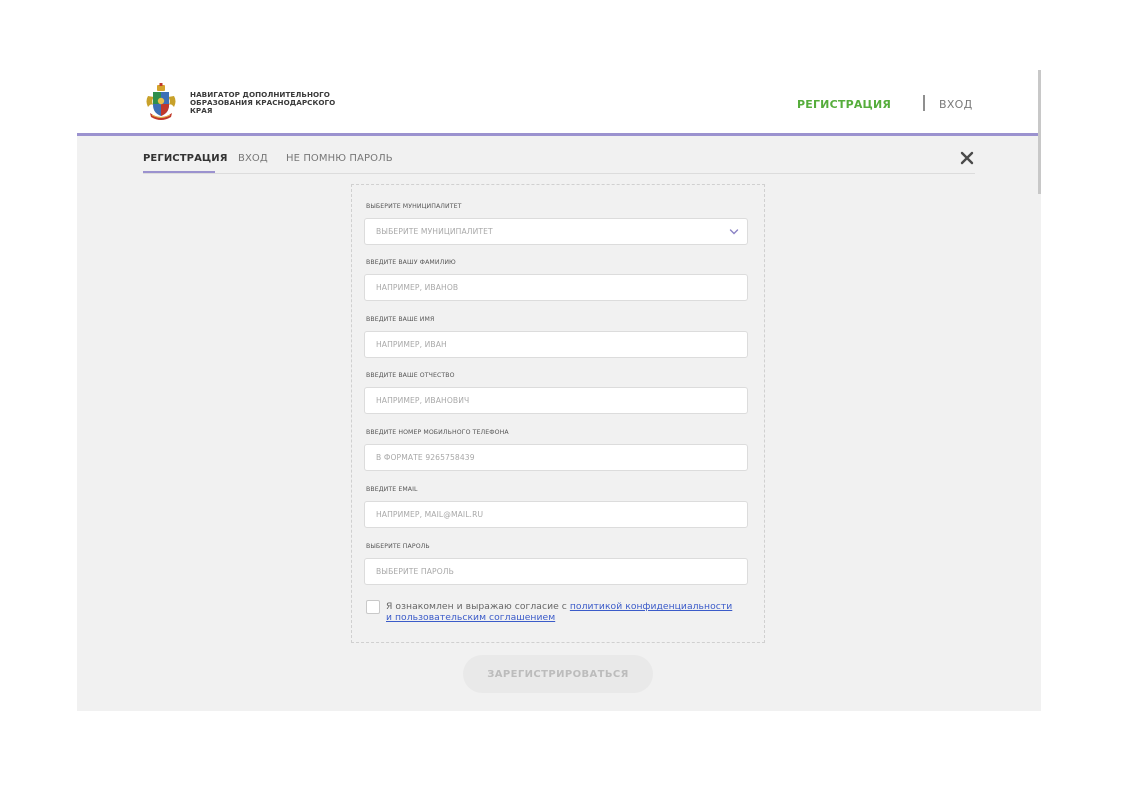 The width and height of the screenshot is (1122, 793). I want to click on auth-tabs: РЕГИСТРАЦИЯ ВХОД НЕ ПОМНЮ ПАРОЛЬ, so click(559, 162).